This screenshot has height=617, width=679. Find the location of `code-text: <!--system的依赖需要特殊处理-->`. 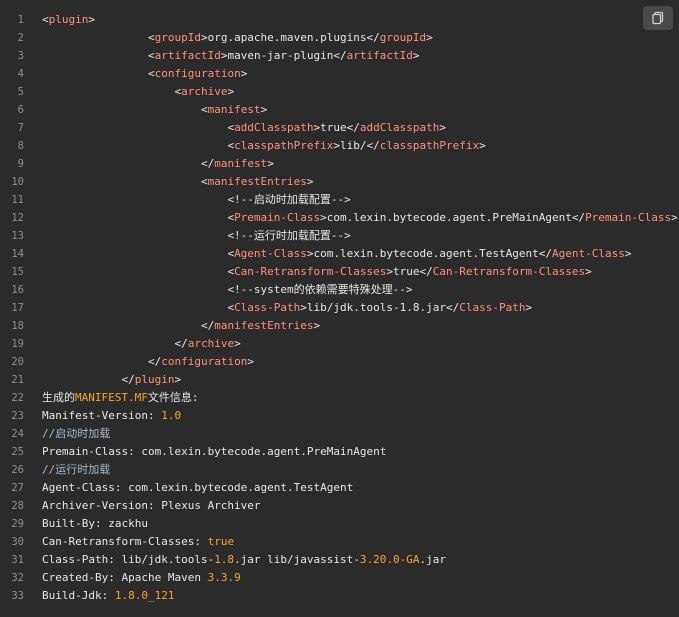

code-text: <!--system的依赖需要特殊处理--> is located at coordinates (218, 290).